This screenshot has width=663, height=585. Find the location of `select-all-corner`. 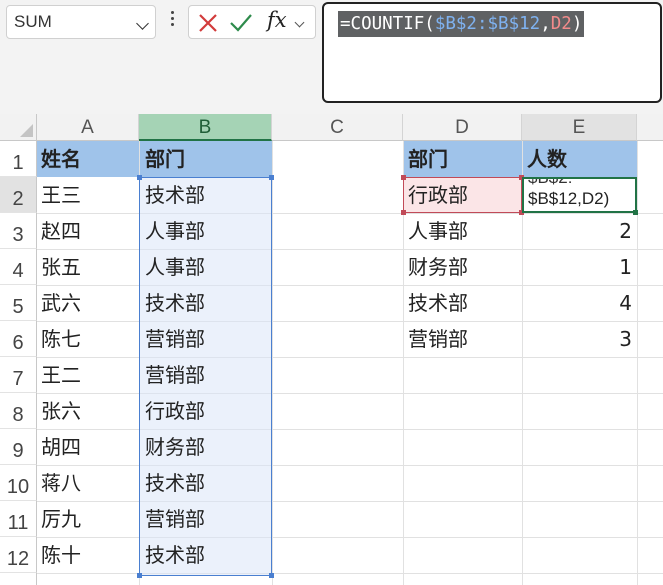

select-all-corner is located at coordinates (18, 127).